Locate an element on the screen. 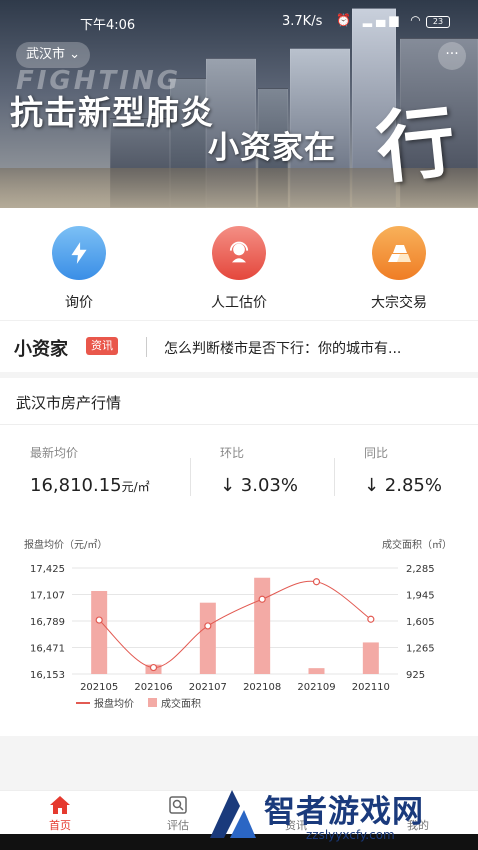 Image resolution: width=478 pixels, height=850 pixels. legend-bar-swatch is located at coordinates (152, 702).